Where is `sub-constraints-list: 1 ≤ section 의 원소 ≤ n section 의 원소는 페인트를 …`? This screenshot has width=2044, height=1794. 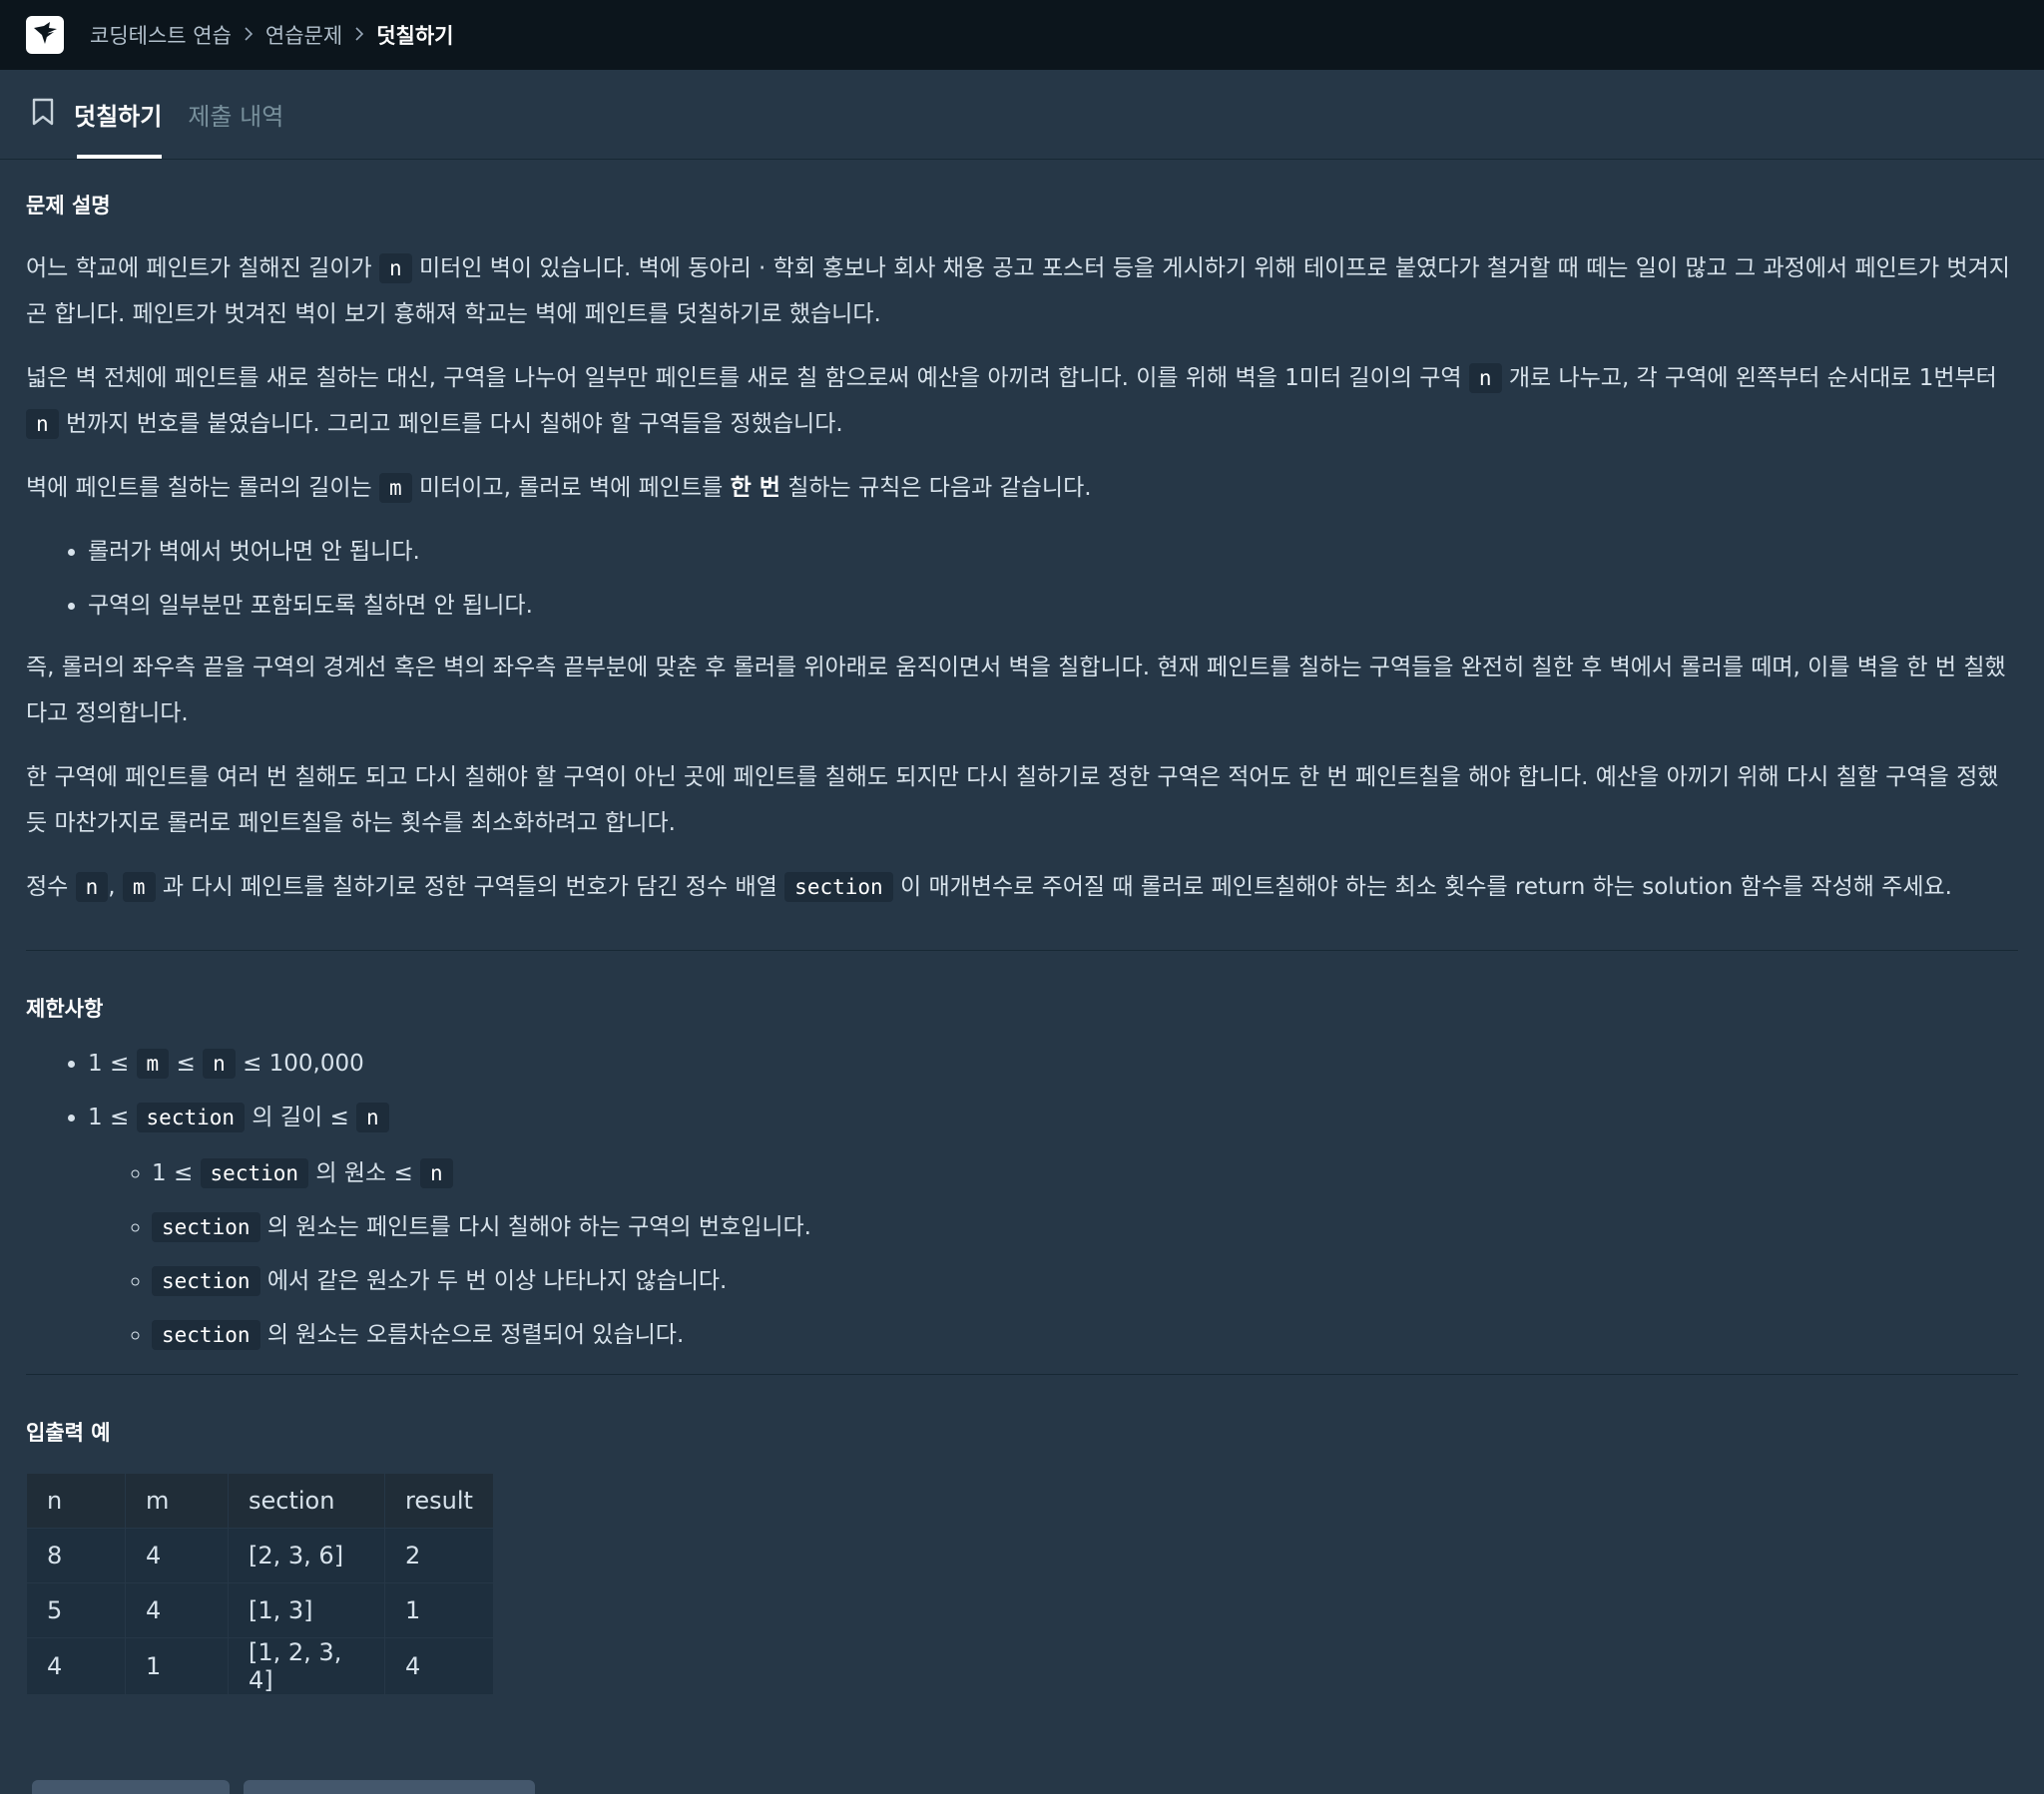
sub-constraints-list: 1 ≤ section 의 원소 ≤ n section 의 원소는 페인트를 … is located at coordinates (1053, 1254).